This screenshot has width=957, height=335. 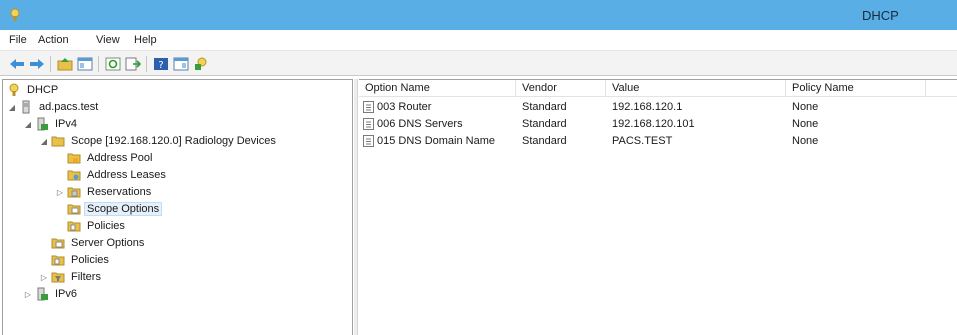 I want to click on window-title: DHCP, so click(x=880, y=15).